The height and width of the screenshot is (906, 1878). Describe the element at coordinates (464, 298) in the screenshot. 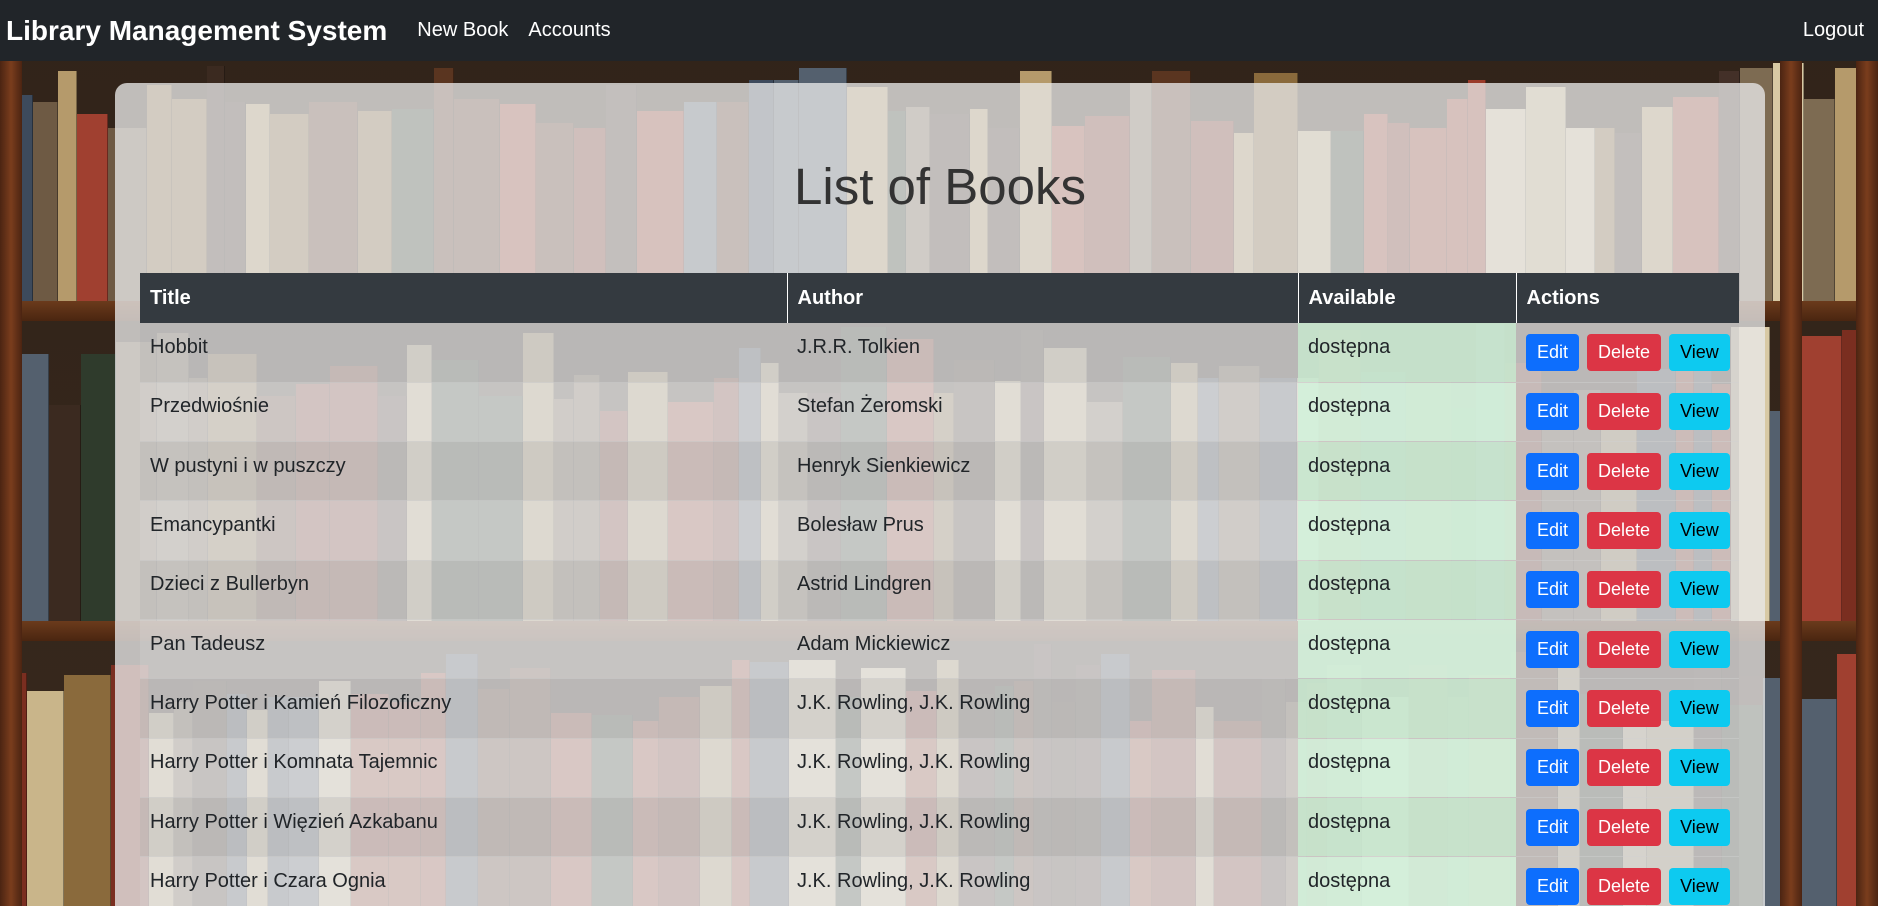

I see `header-title: Title` at that location.